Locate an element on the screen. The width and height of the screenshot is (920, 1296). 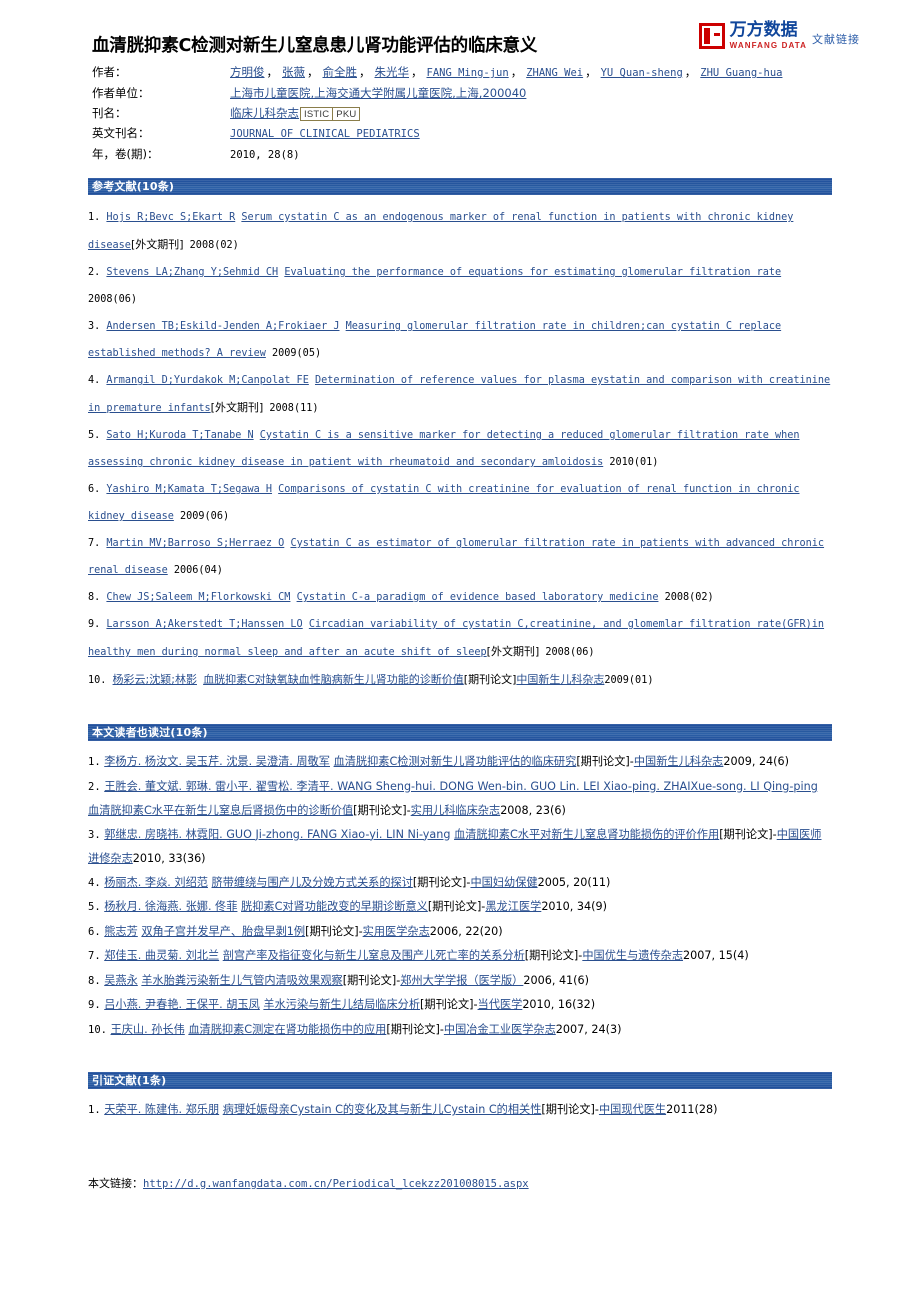
item-title: 血清胱抑素C测定在肾功能损伤中的应用 is located at coordinates (287, 1029).